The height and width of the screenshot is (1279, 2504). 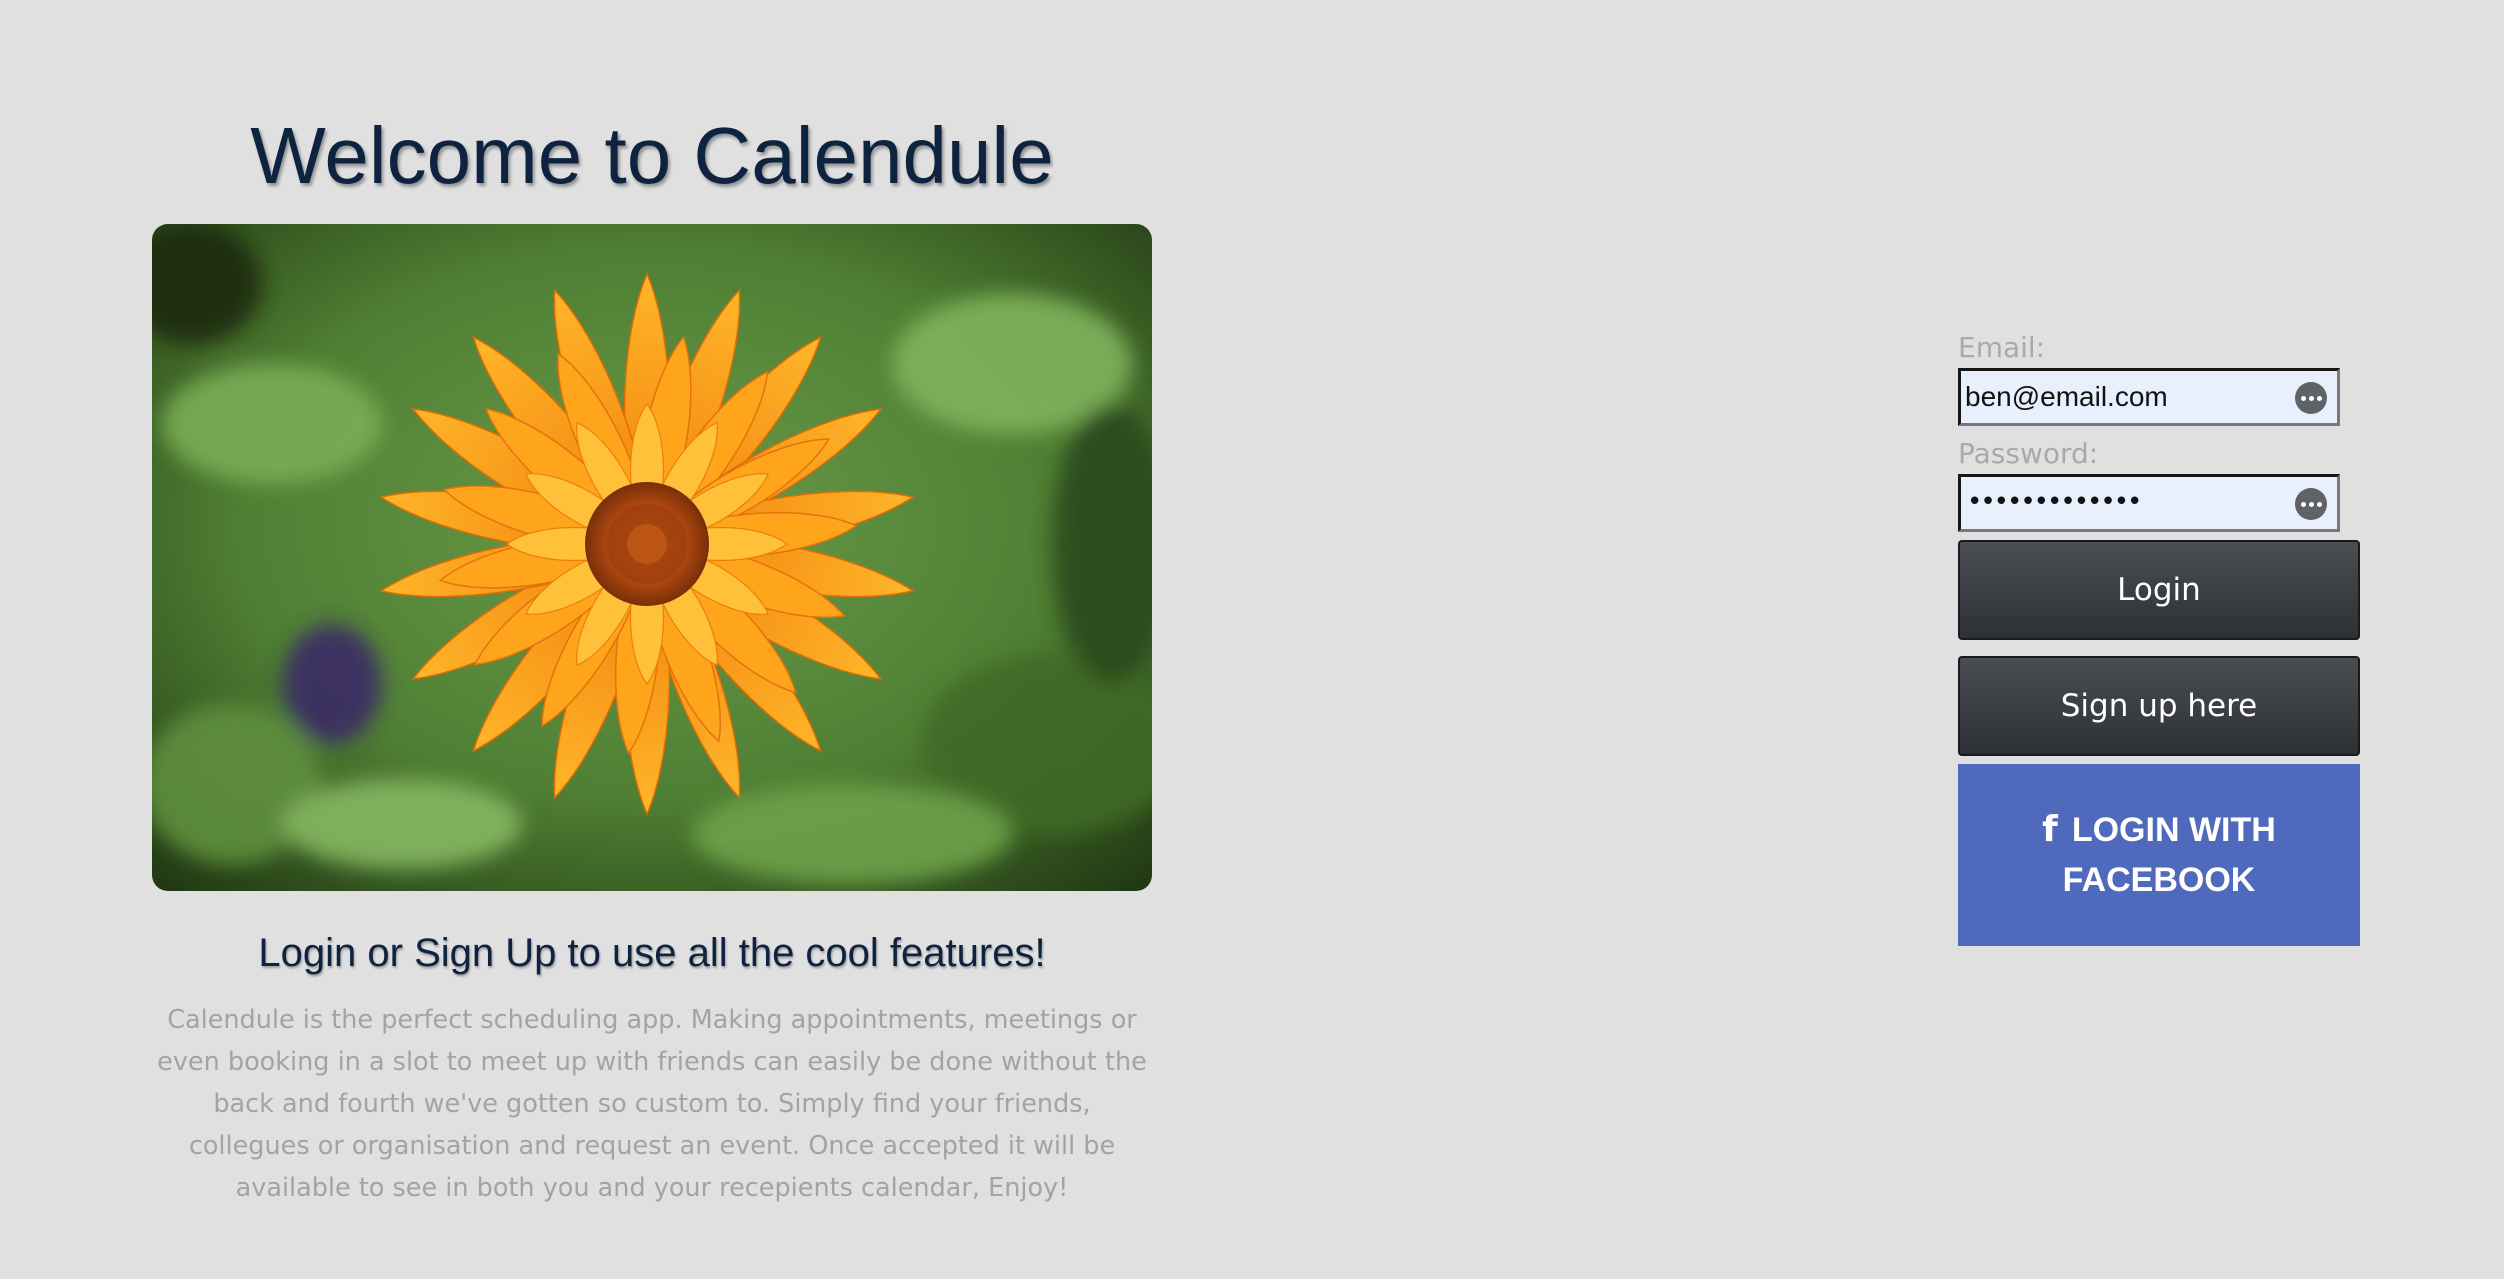 What do you see at coordinates (2169, 855) in the screenshot?
I see `facebook-login-label: LOGIN WITH FACEBOOK` at bounding box center [2169, 855].